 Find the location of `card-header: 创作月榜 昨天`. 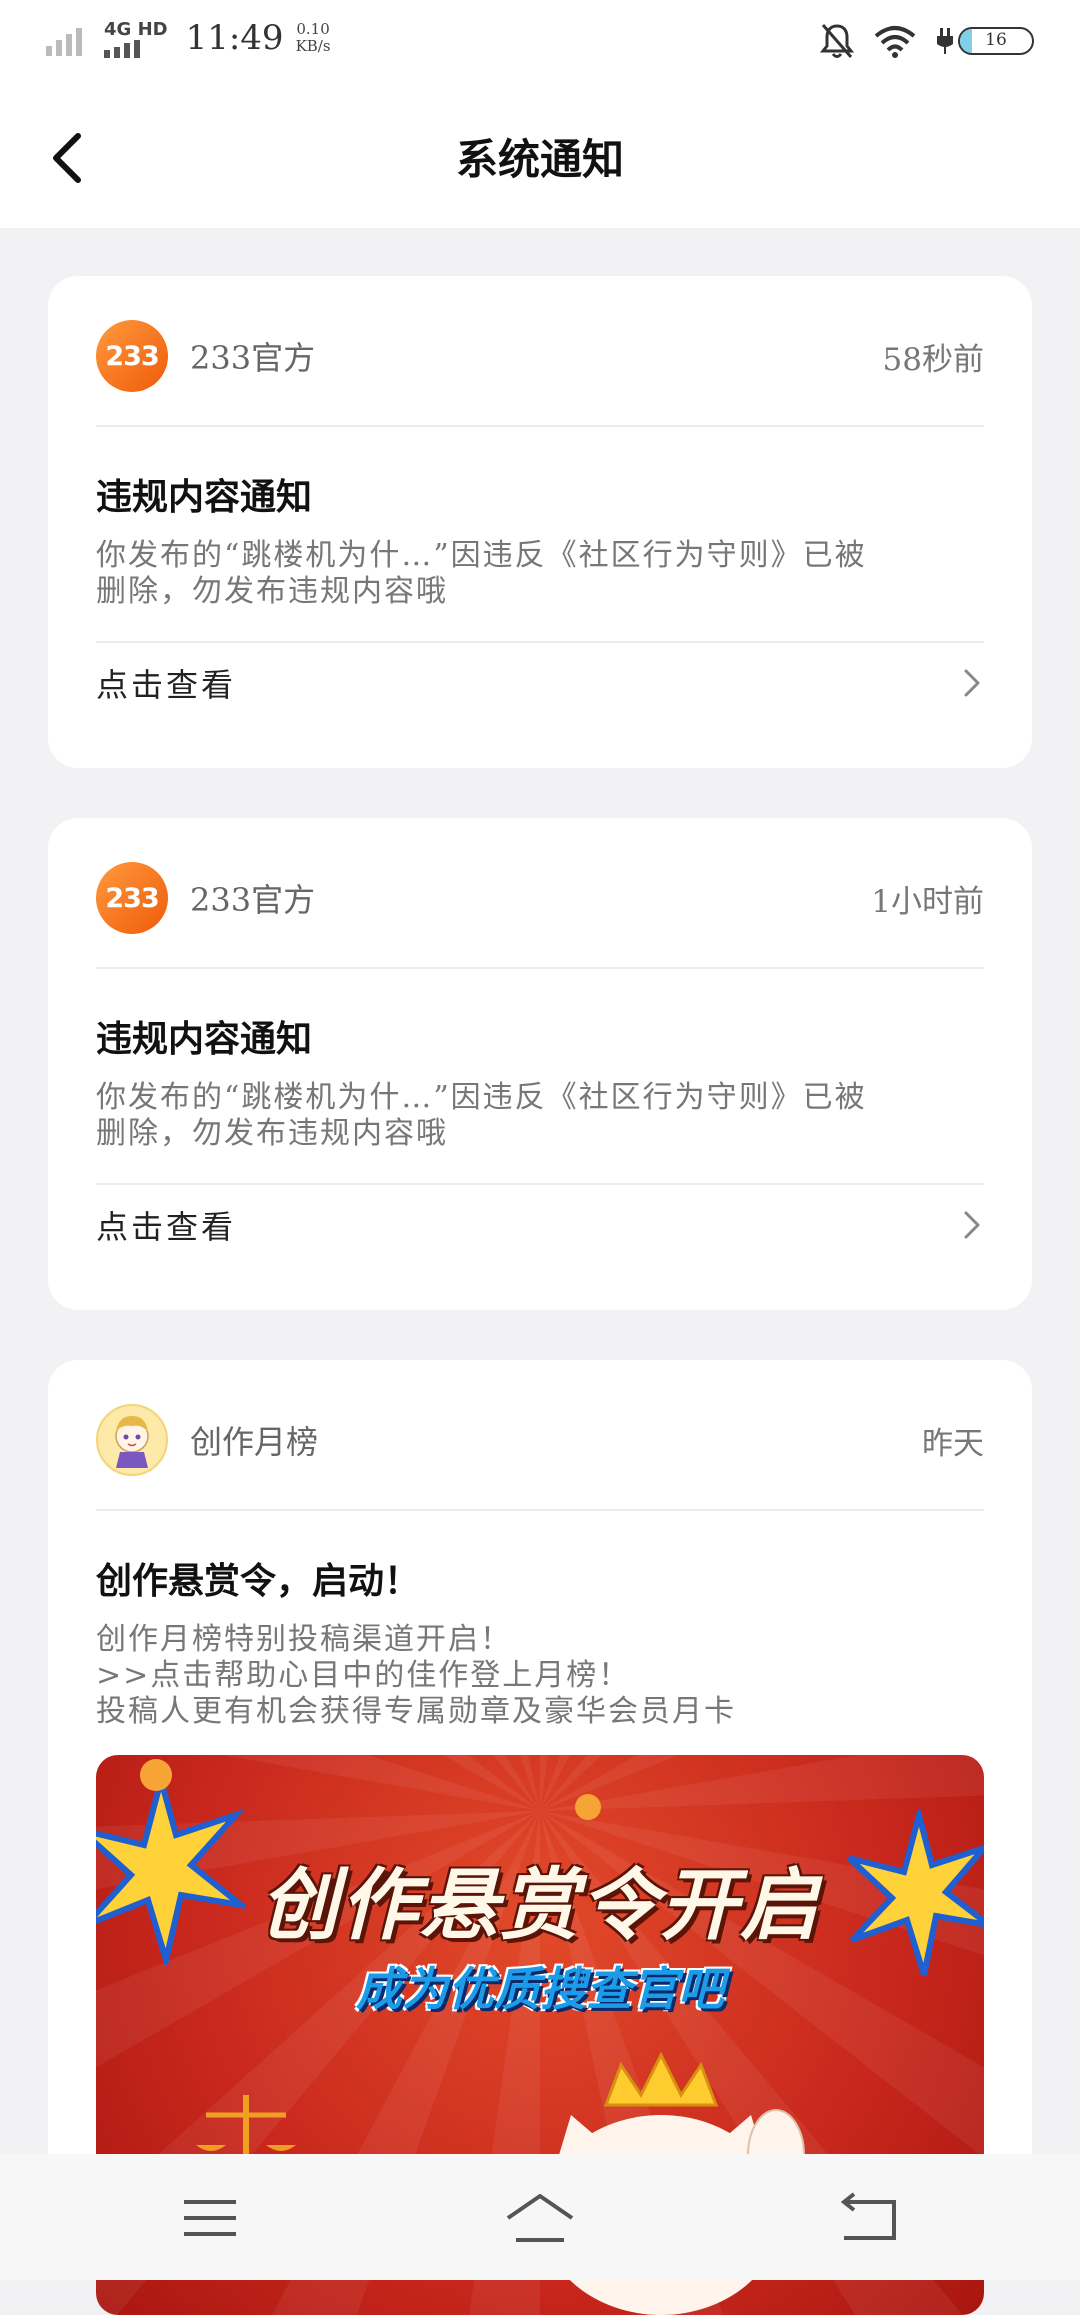

card-header: 创作月榜 昨天 is located at coordinates (540, 1440).